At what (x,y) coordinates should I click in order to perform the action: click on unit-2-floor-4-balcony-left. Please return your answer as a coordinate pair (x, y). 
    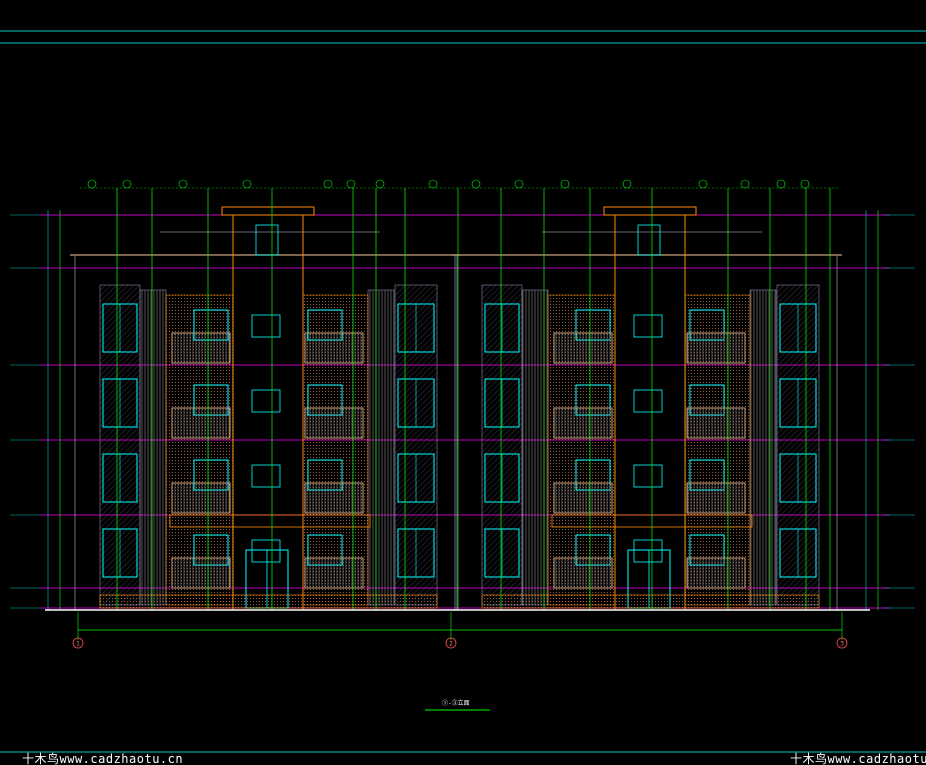
    Looking at the image, I should click on (583, 573).